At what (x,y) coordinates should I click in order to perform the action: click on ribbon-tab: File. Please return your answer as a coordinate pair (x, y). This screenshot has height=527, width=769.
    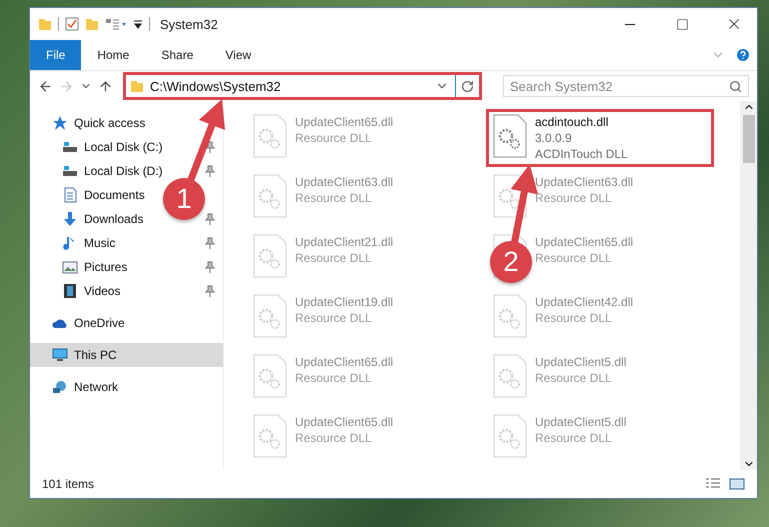
    Looking at the image, I should click on (56, 55).